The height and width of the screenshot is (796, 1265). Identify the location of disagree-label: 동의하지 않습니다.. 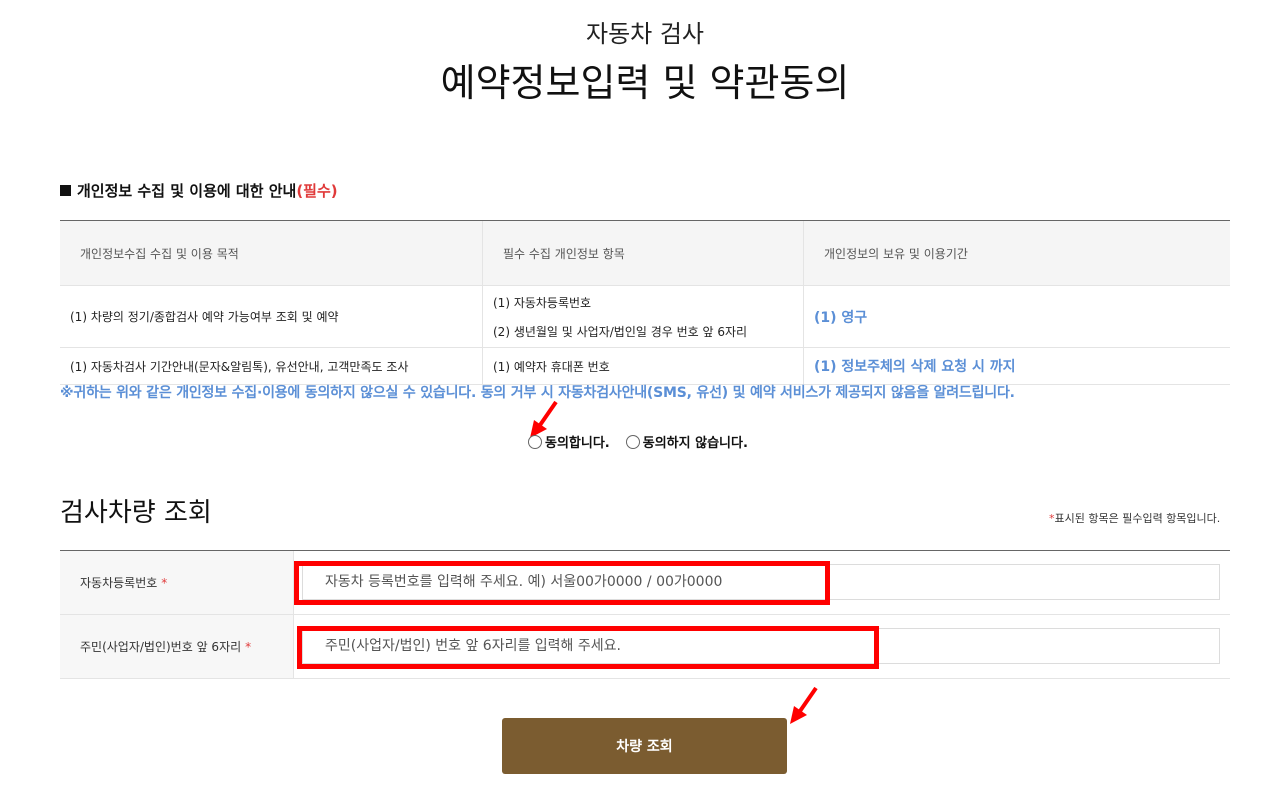
(695, 443).